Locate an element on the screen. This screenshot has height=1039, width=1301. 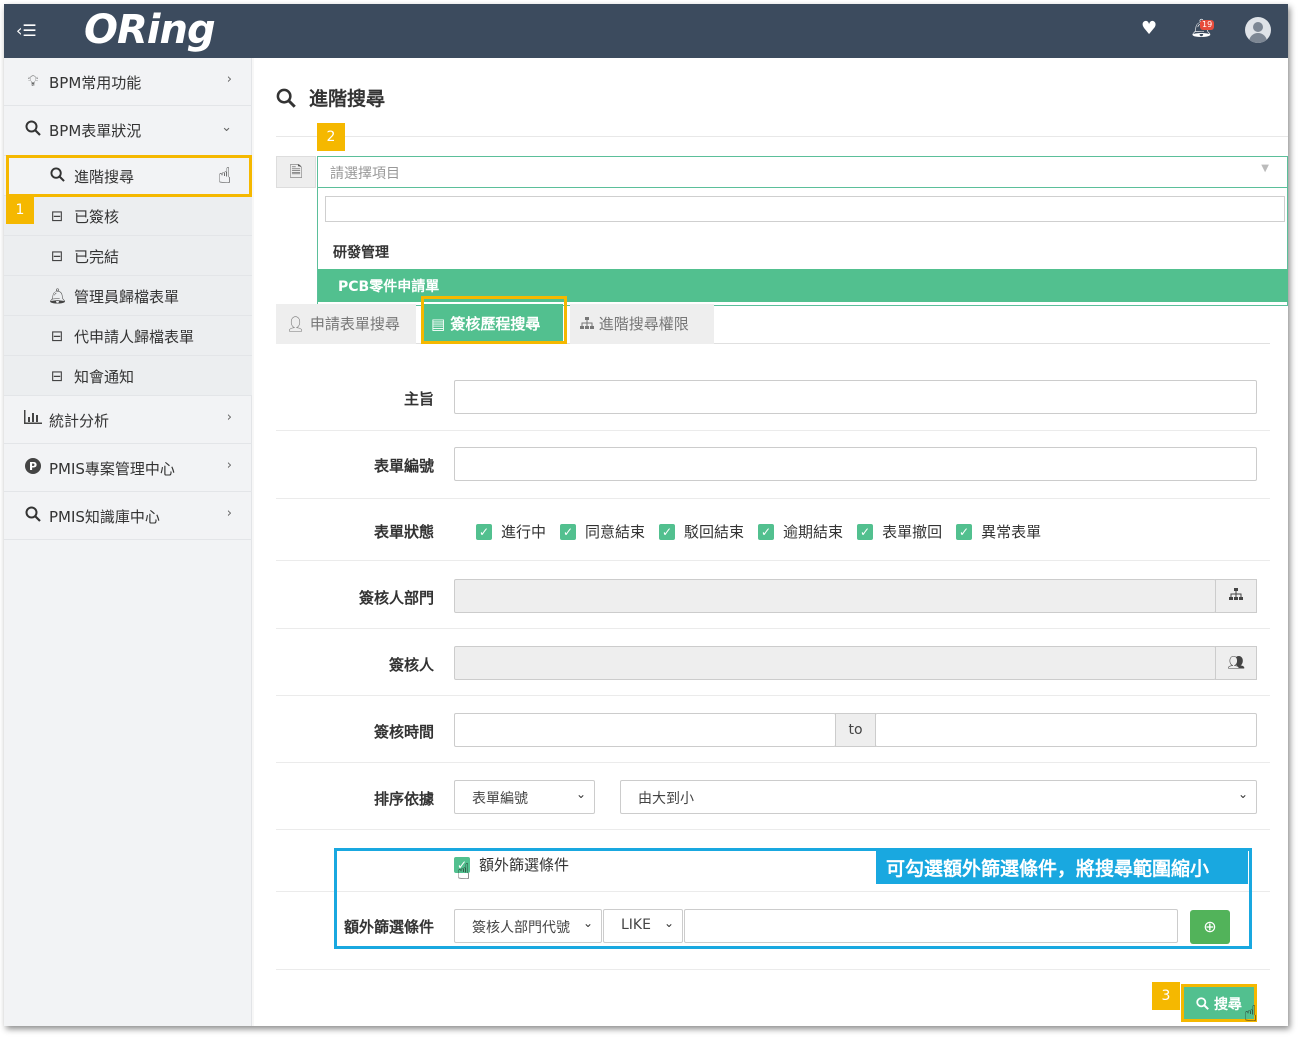
sidebar-subitem-label: 代申請人歸檔表單 is located at coordinates (134, 337).